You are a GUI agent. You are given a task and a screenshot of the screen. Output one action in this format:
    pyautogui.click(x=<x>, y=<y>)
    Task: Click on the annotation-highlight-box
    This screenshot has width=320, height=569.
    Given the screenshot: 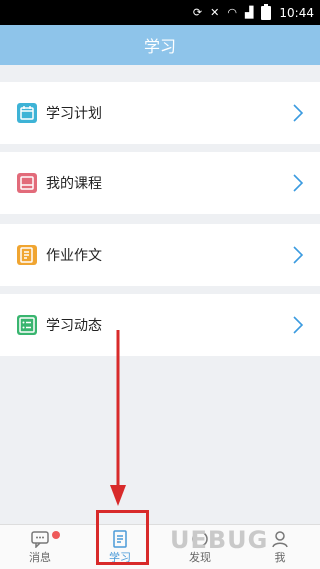 What is the action you would take?
    pyautogui.click(x=122, y=537)
    